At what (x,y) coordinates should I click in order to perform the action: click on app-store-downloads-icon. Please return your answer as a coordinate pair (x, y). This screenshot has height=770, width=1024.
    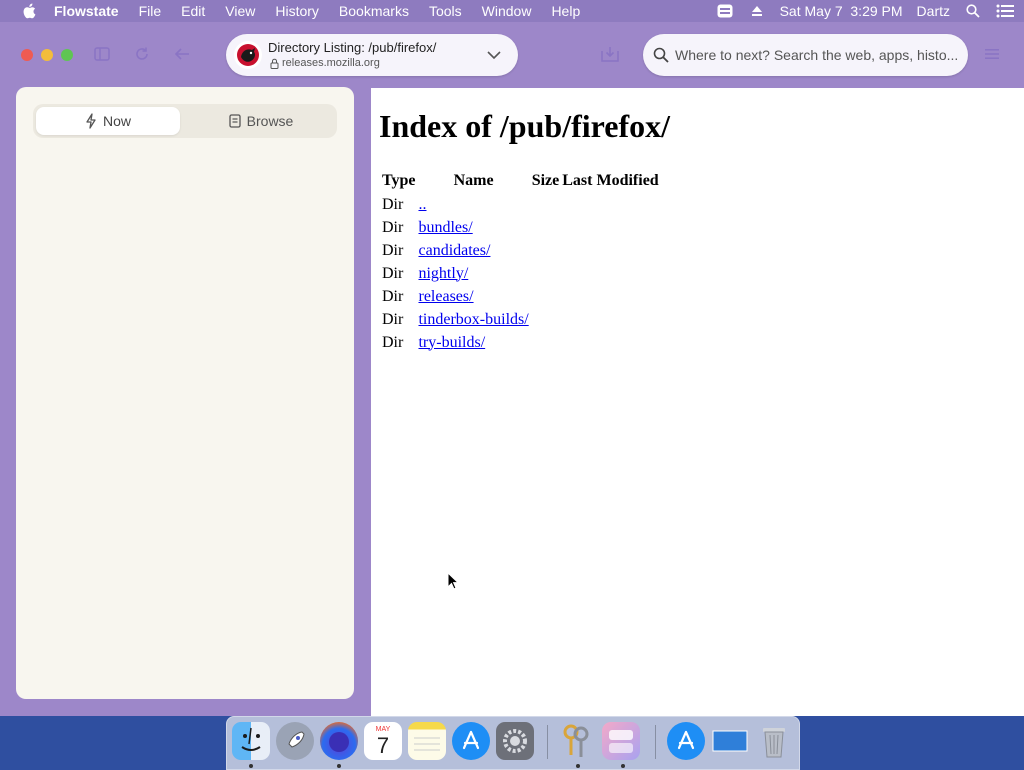
    Looking at the image, I should click on (686, 741).